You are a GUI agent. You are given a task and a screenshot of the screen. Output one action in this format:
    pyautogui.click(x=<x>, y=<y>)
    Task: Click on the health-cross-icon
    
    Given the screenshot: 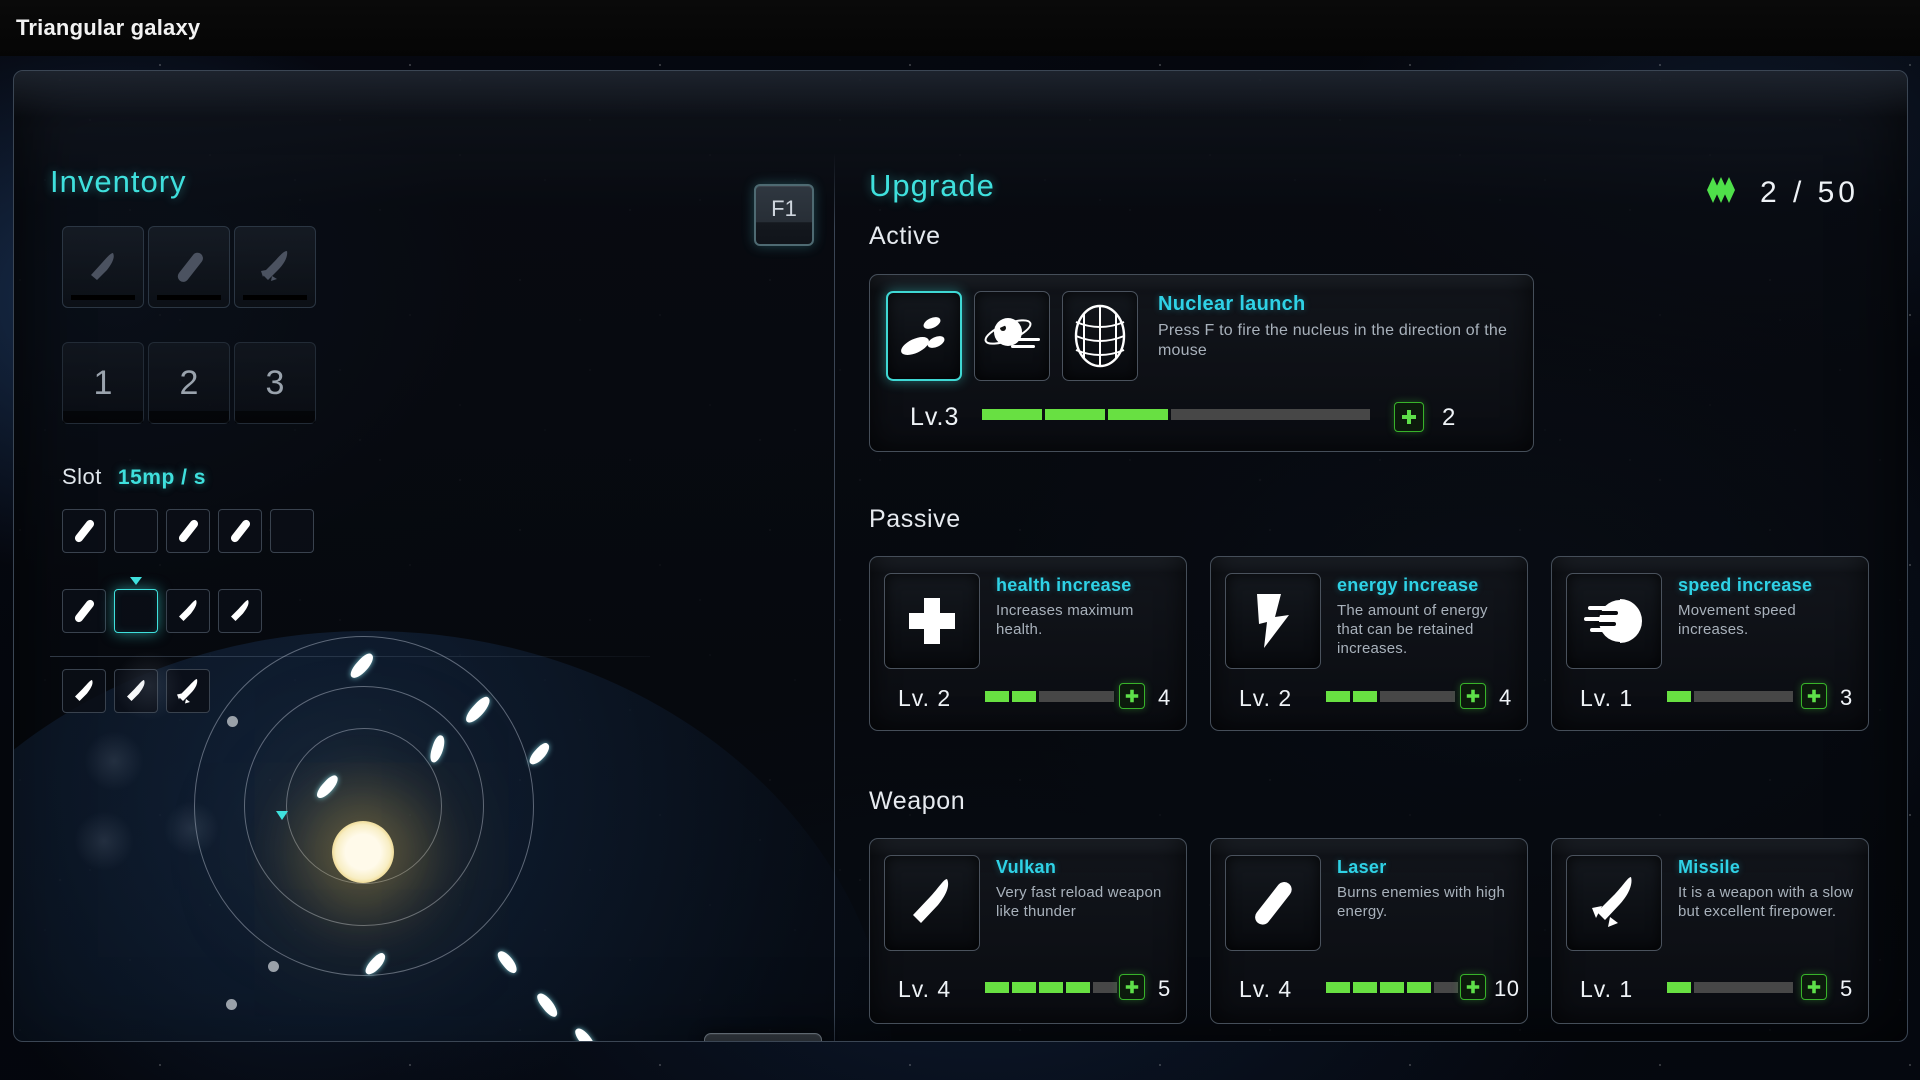 What is the action you would take?
    pyautogui.click(x=932, y=621)
    